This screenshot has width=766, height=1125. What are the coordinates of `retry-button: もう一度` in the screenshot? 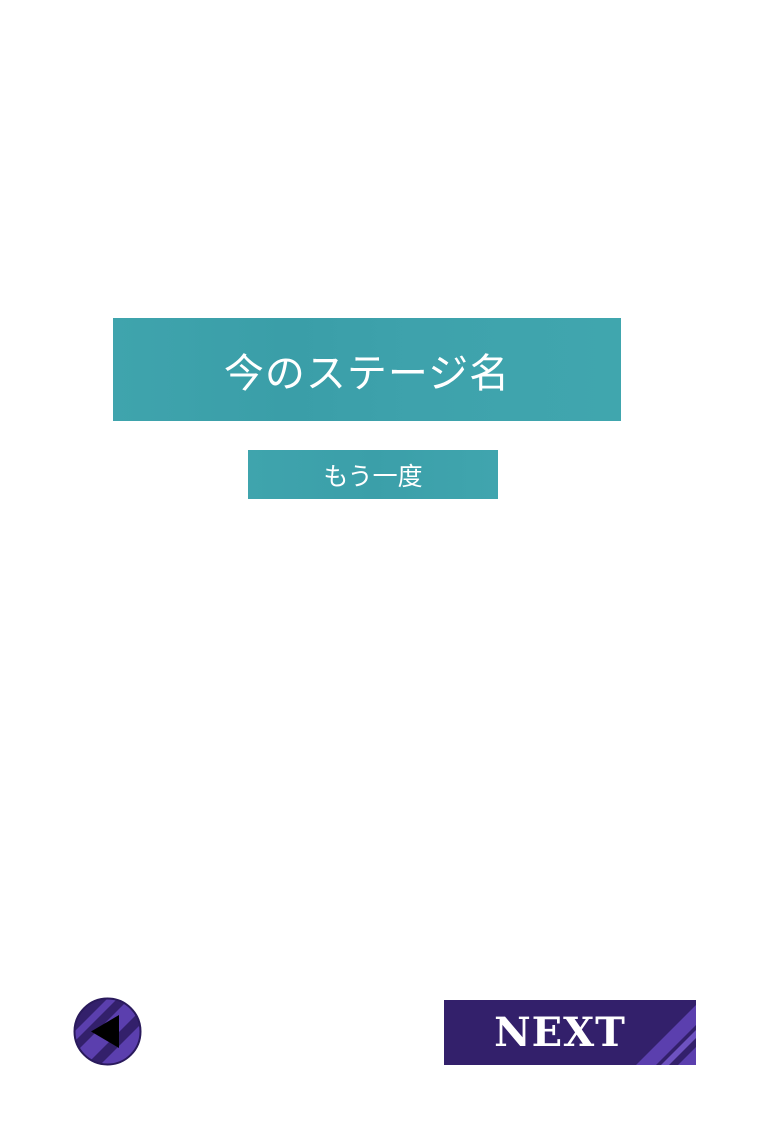 It's located at (373, 474).